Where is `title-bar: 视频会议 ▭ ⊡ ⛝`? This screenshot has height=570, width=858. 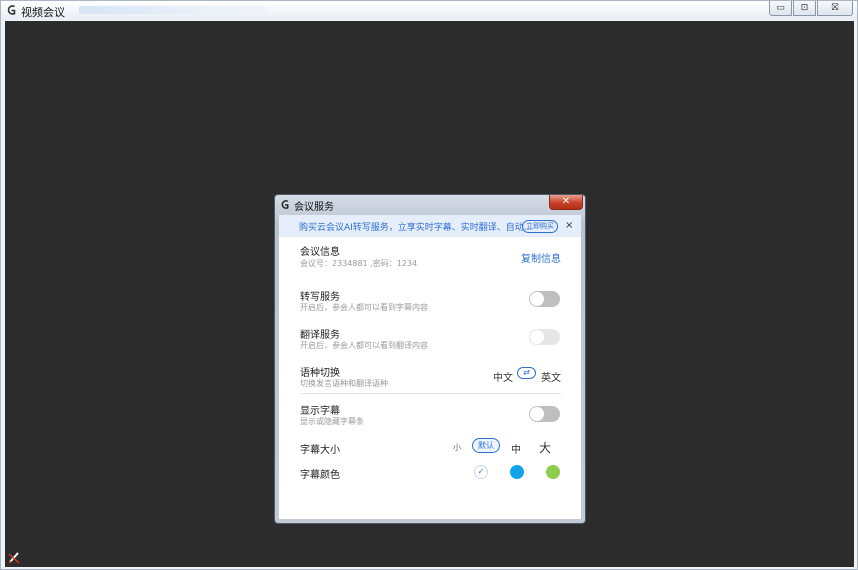
title-bar: 视频会议 ▭ ⊡ ⛝ is located at coordinates (429, 10).